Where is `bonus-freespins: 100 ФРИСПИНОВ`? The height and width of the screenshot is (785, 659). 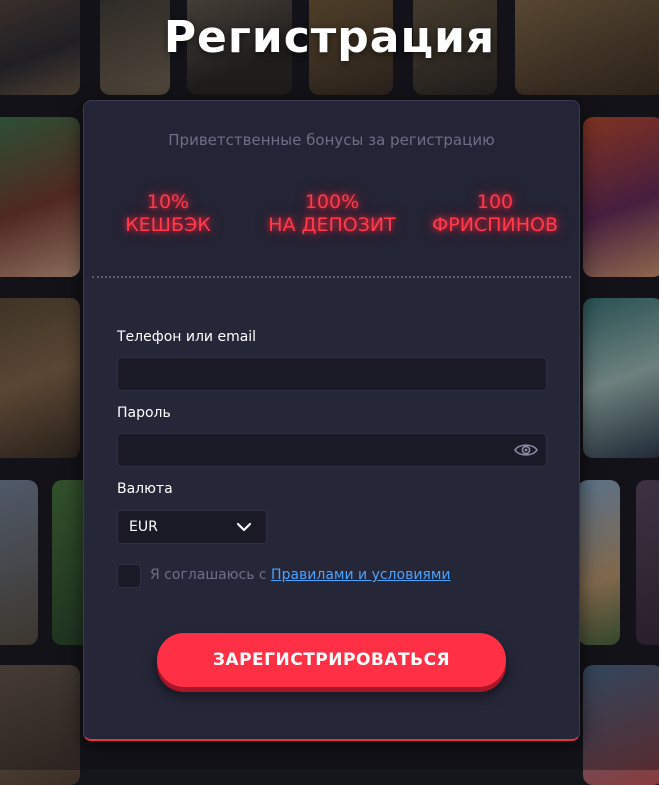 bonus-freespins: 100 ФРИСПИНОВ is located at coordinates (495, 214).